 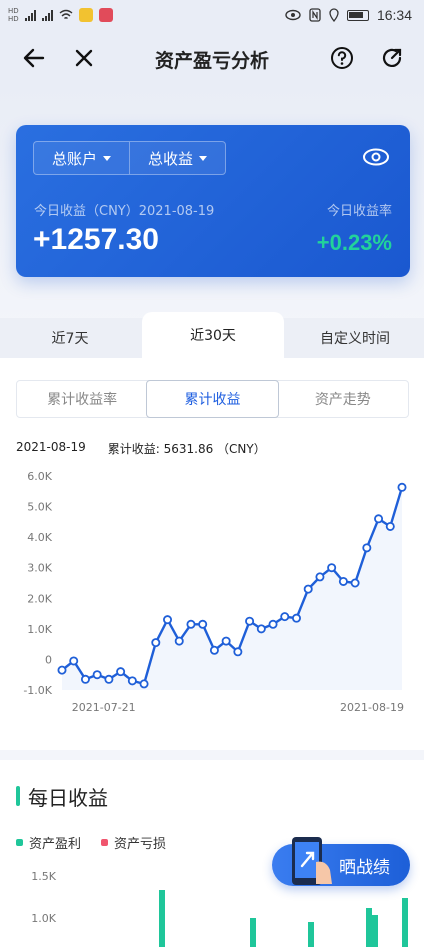 What do you see at coordinates (376, 159) in the screenshot?
I see `visibility-toggle-icon` at bounding box center [376, 159].